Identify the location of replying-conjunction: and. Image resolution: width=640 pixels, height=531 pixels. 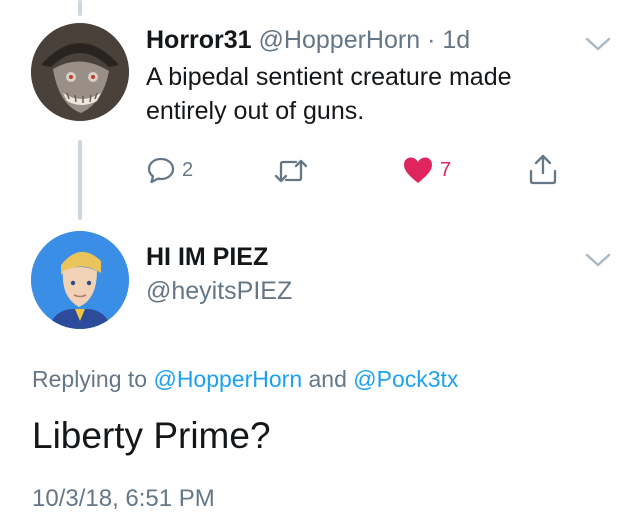
(327, 379).